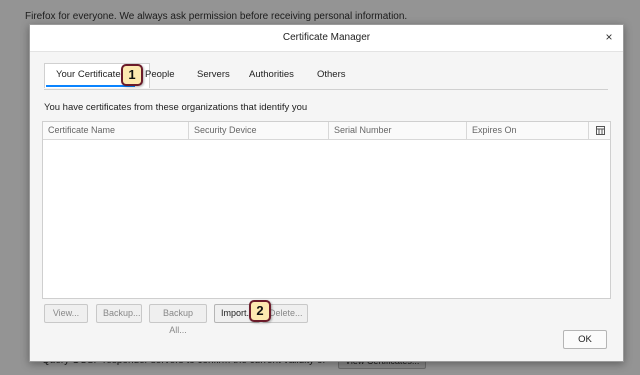  Describe the element at coordinates (132, 75) in the screenshot. I see `callout-badge-1: 1` at that location.